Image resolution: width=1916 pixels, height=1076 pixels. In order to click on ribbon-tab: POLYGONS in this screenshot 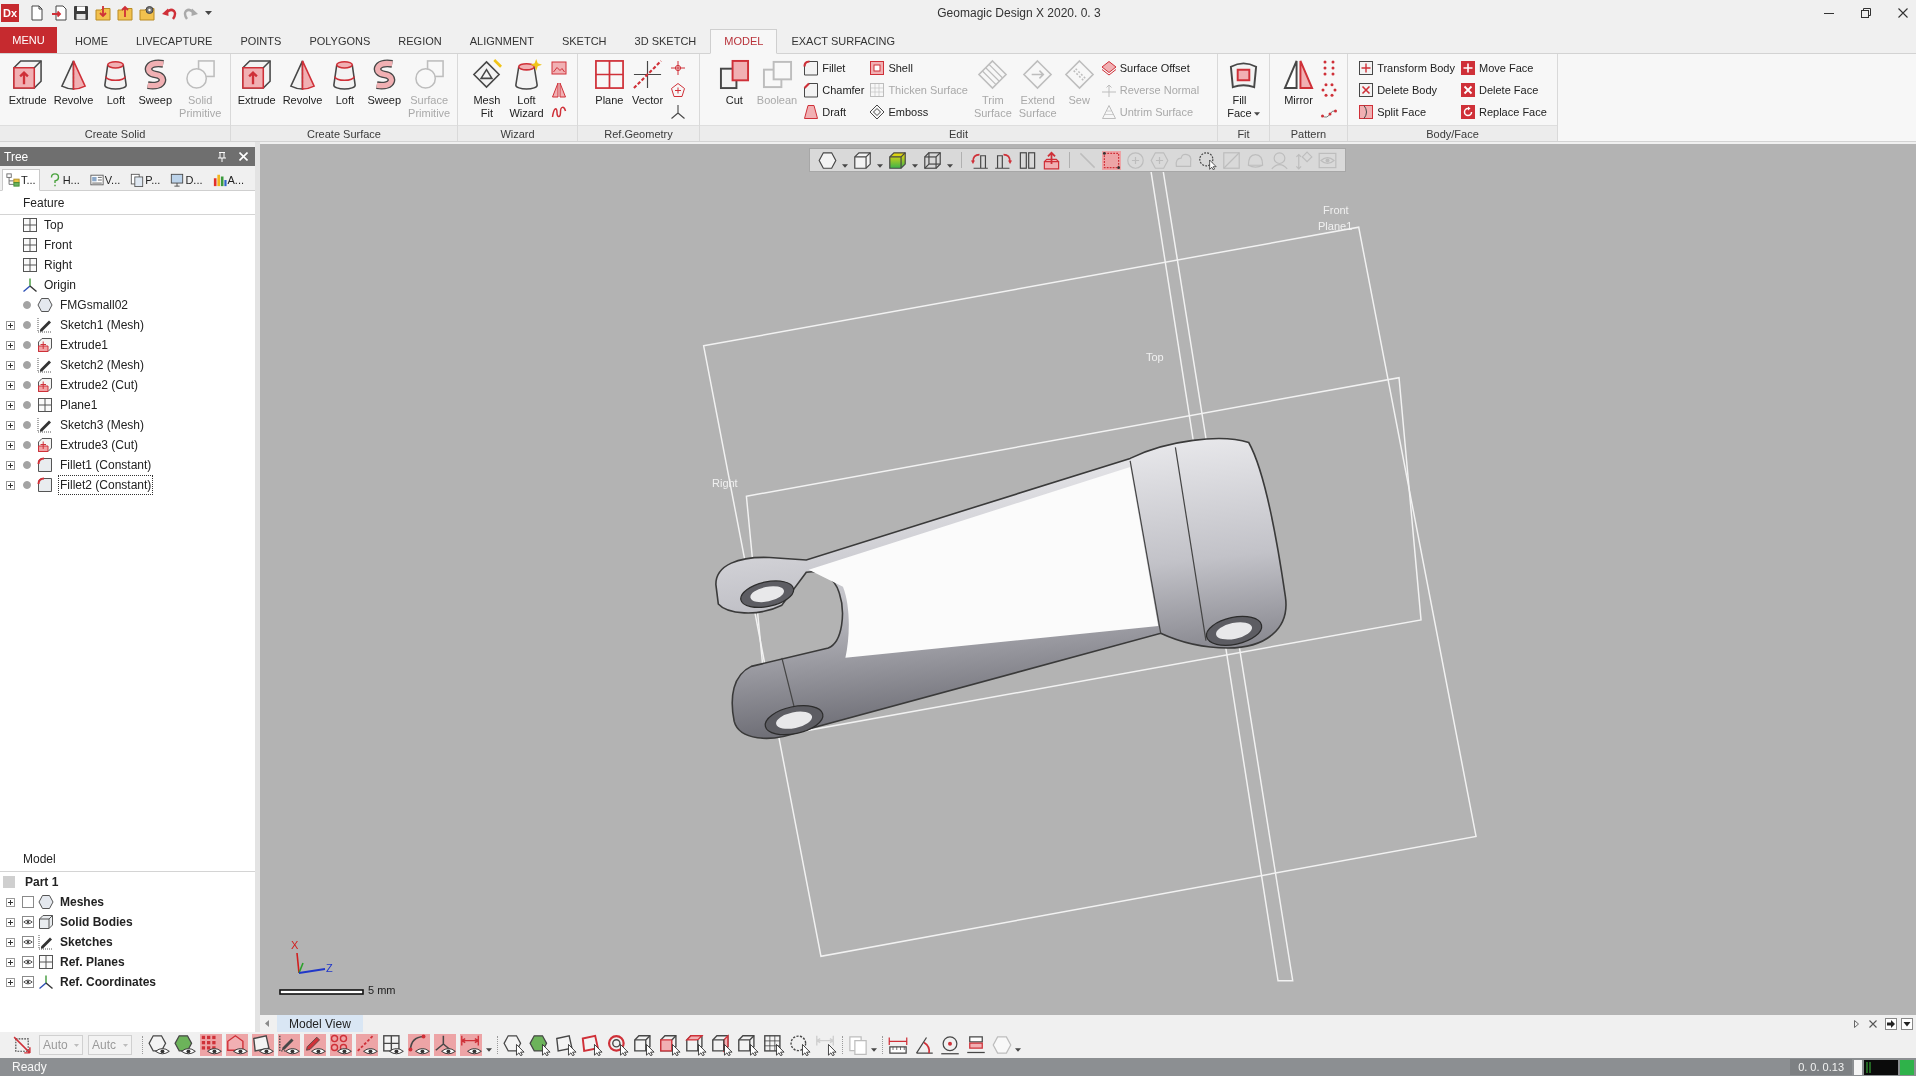, I will do `click(340, 41)`.